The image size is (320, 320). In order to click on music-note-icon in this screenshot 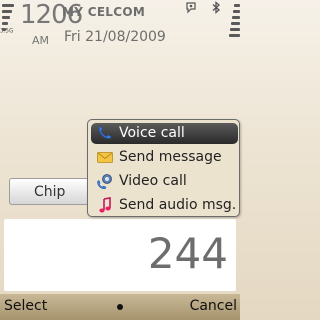, I will do `click(105, 205)`.